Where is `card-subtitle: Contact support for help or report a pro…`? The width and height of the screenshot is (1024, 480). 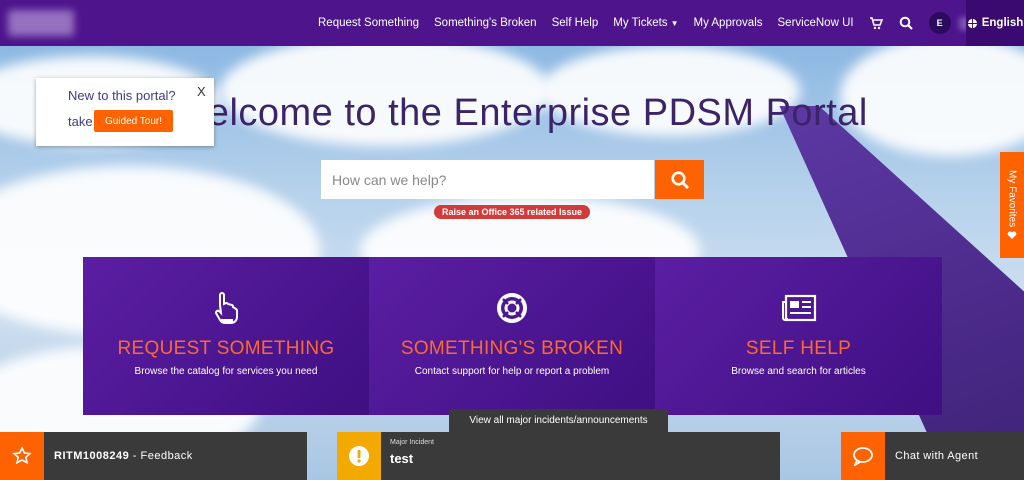
card-subtitle: Contact support for help or report a pro… is located at coordinates (512, 371).